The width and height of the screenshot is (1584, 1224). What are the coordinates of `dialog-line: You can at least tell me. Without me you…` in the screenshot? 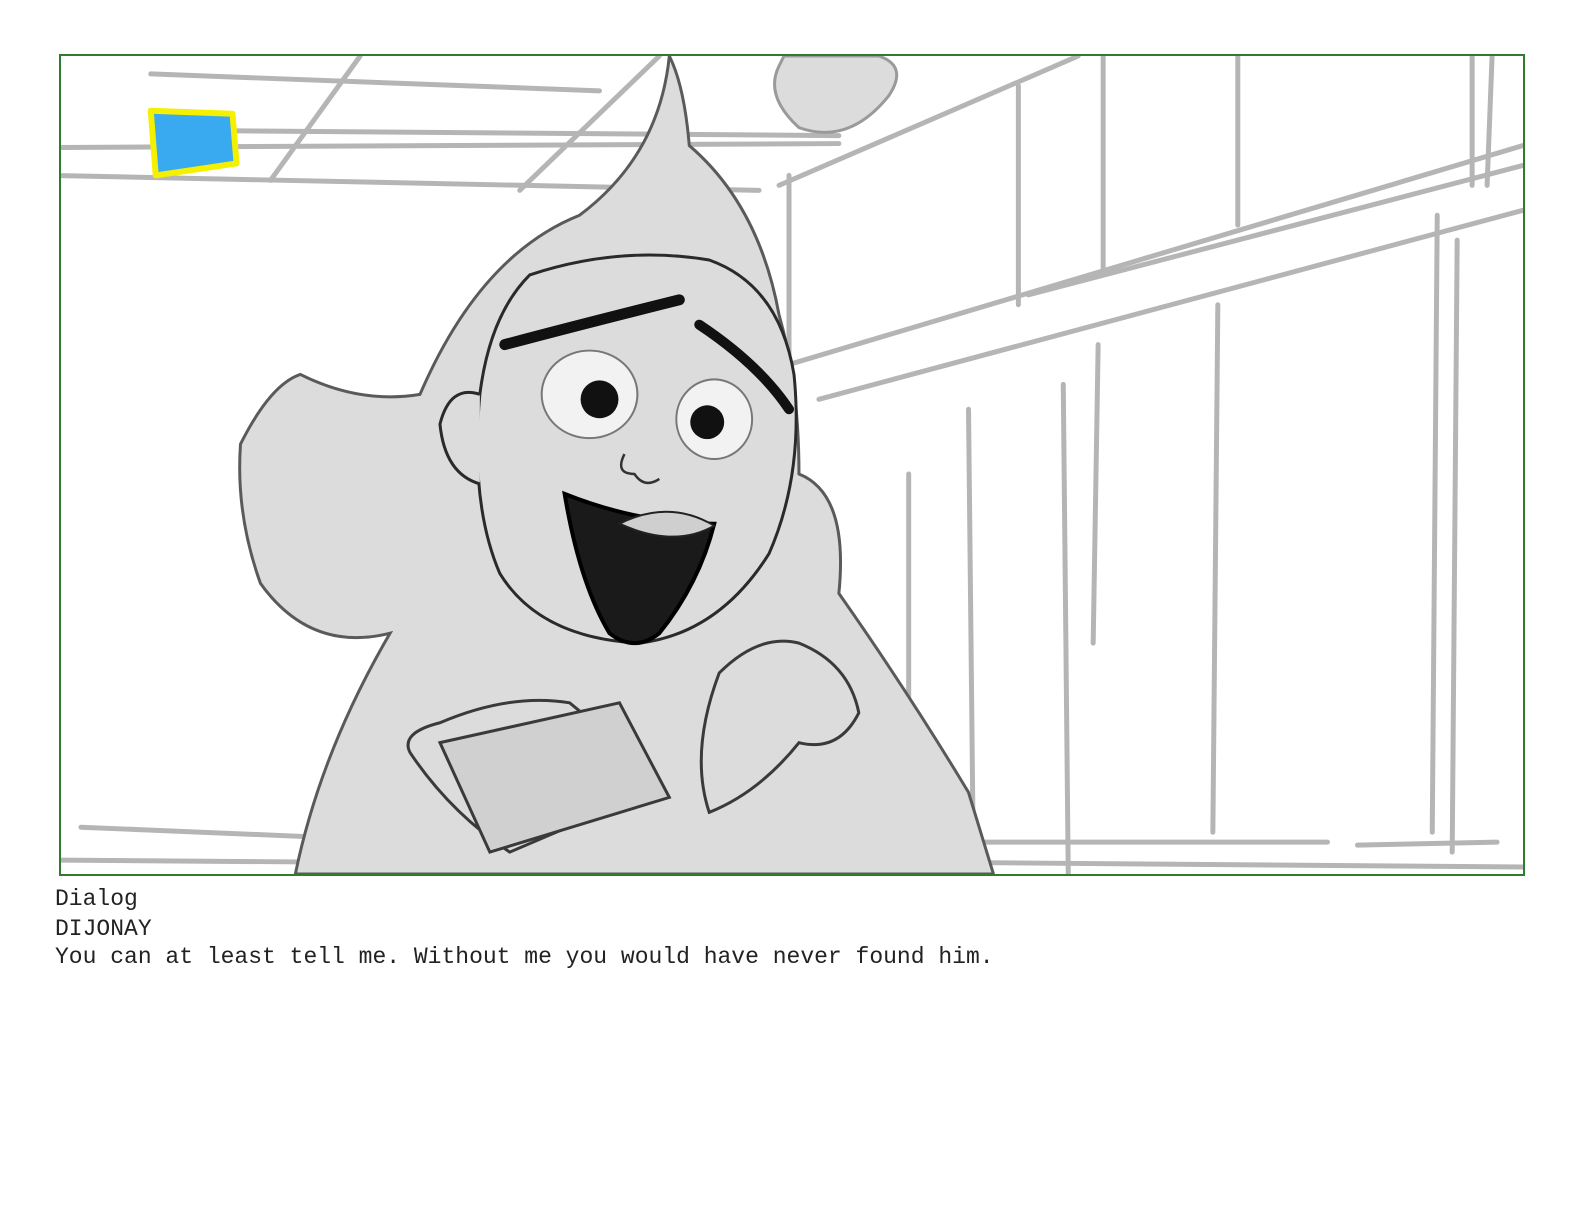 It's located at (524, 957).